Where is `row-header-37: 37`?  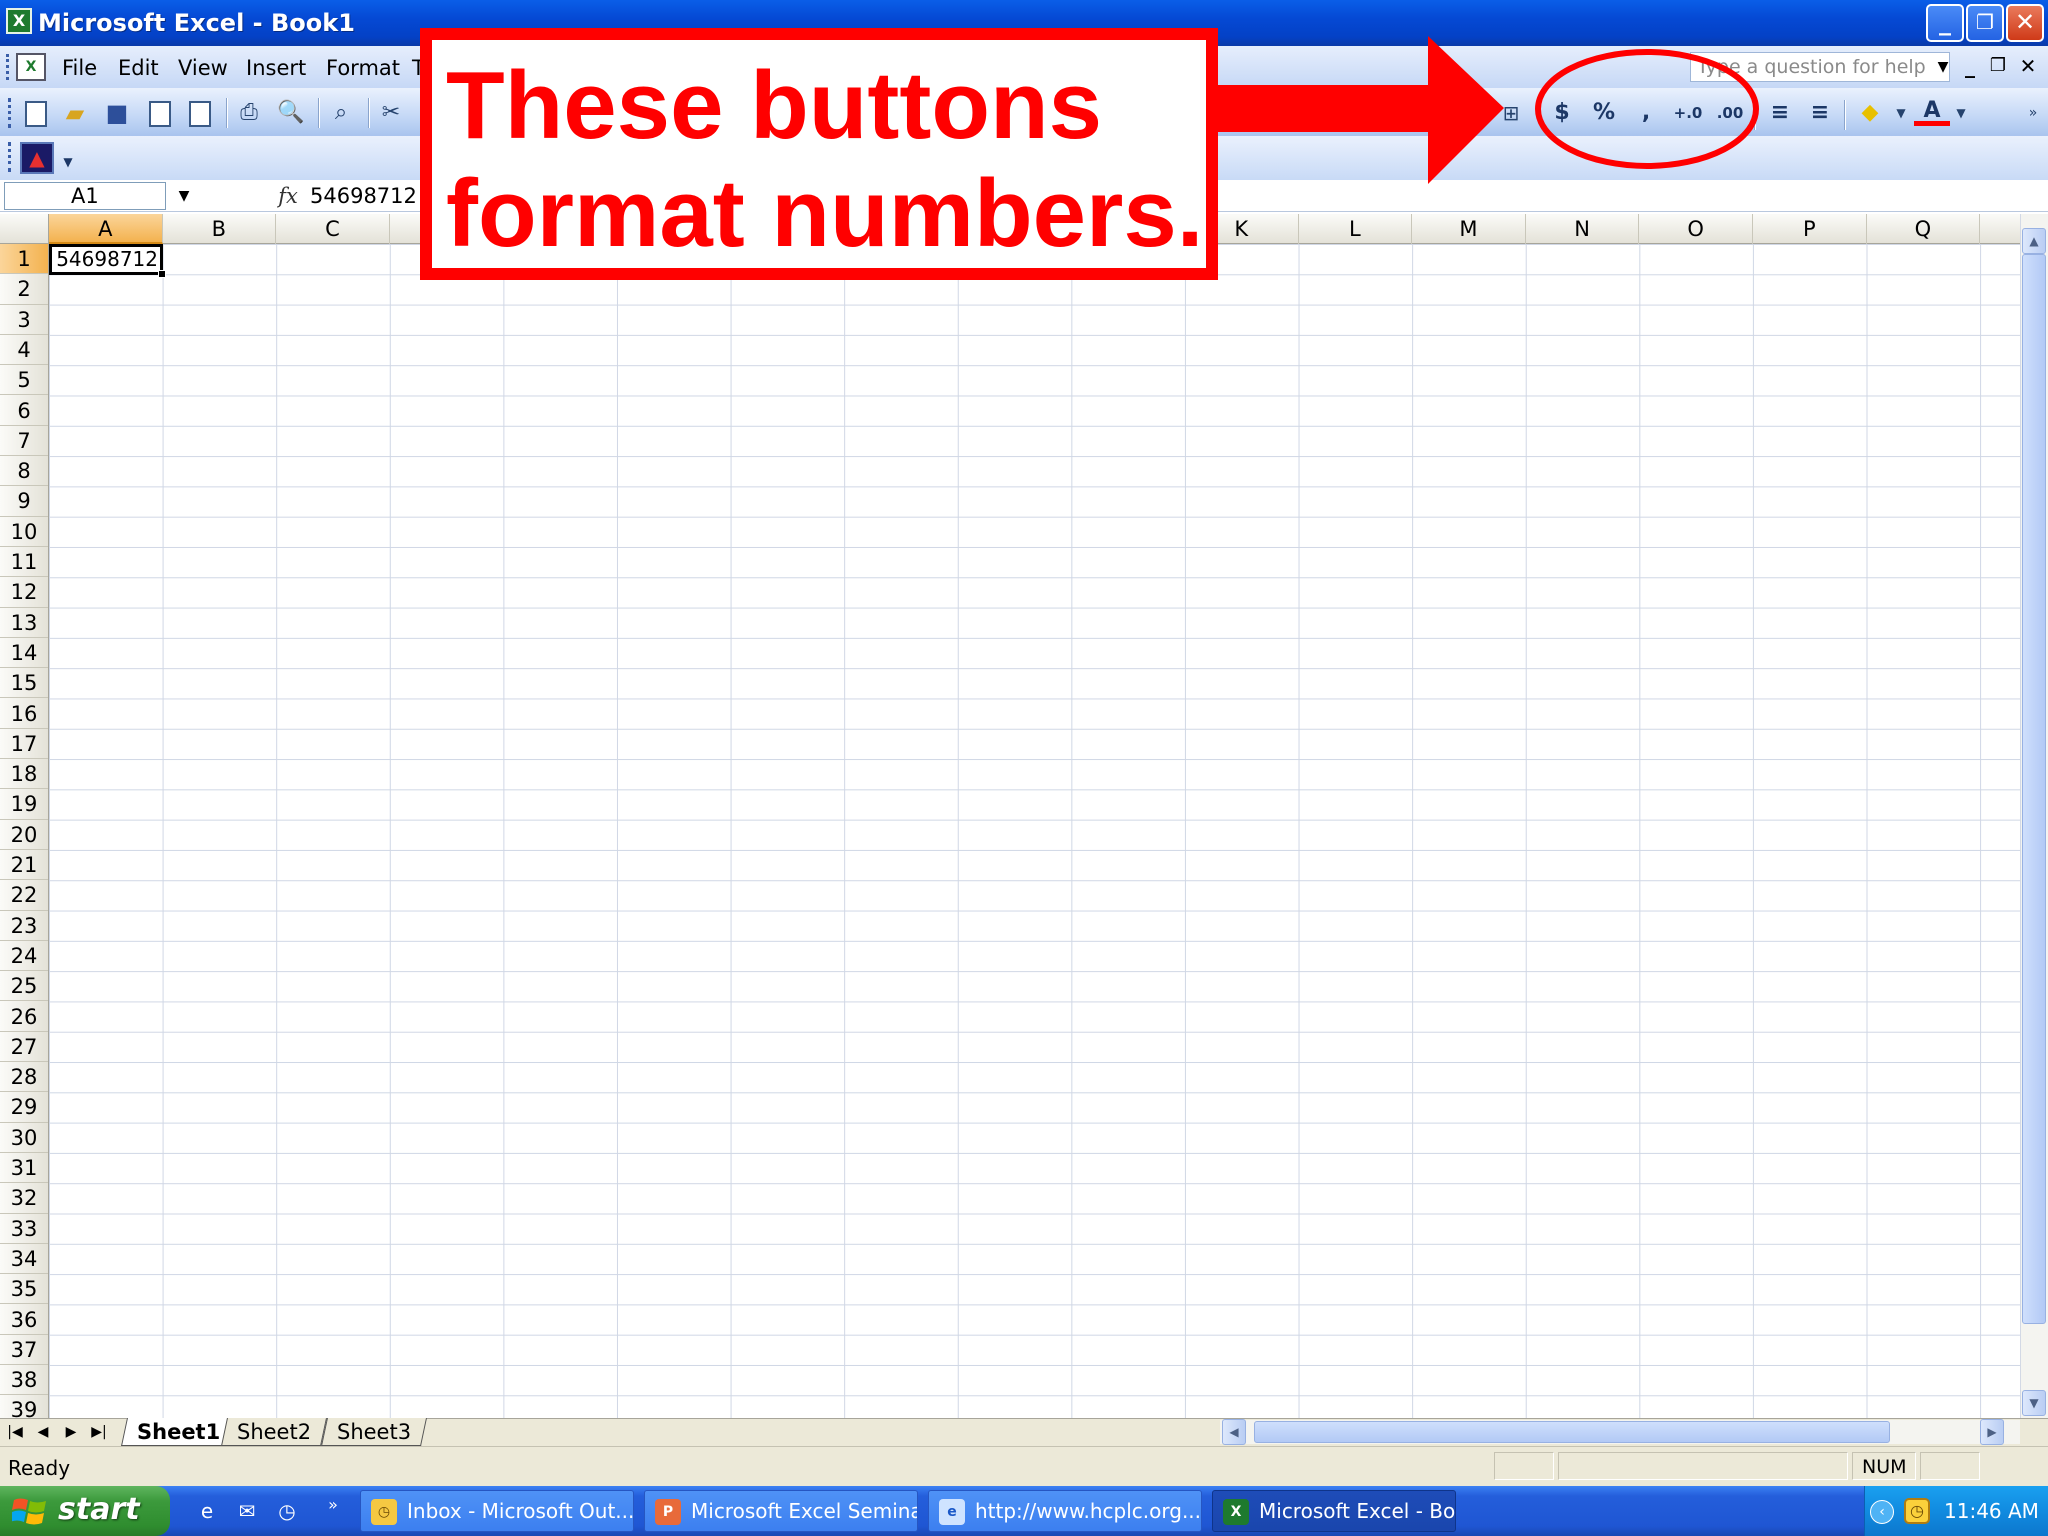
row-header-37: 37 is located at coordinates (24, 1350).